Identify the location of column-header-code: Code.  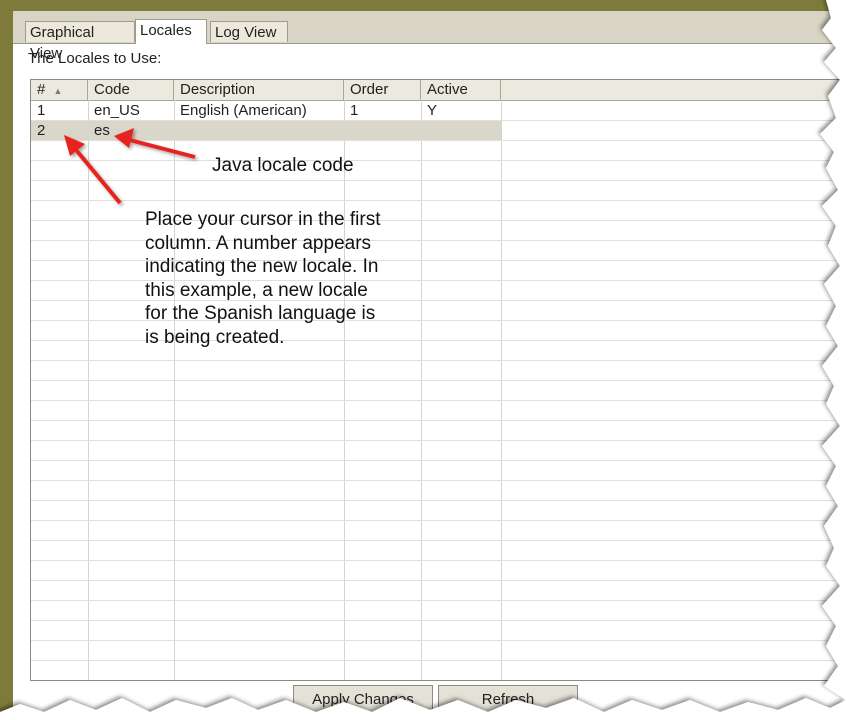
(131, 90).